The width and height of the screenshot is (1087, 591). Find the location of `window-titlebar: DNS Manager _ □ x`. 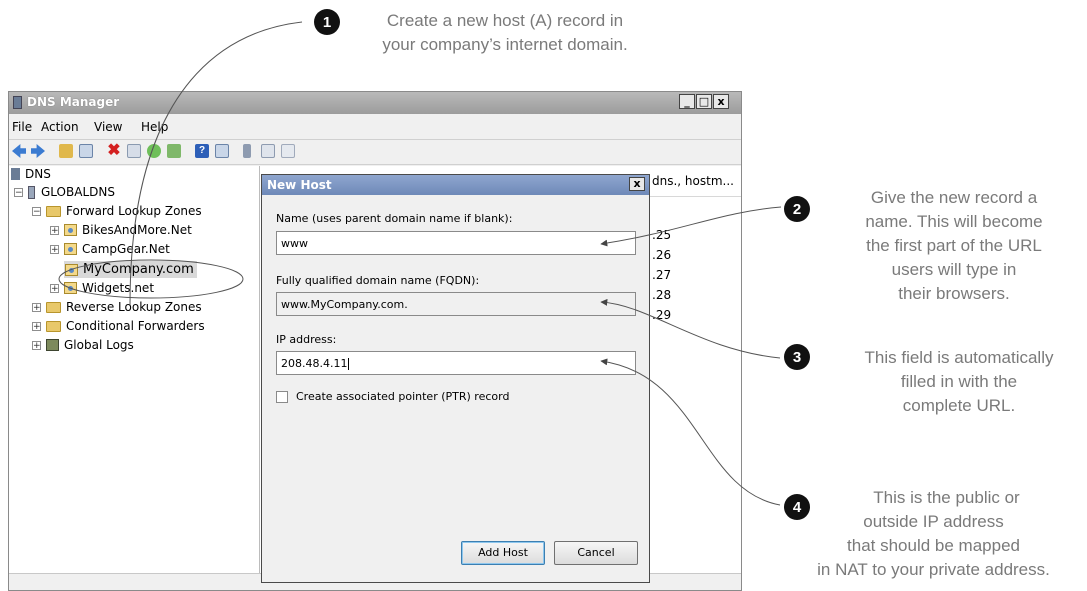

window-titlebar: DNS Manager _ □ x is located at coordinates (375, 103).